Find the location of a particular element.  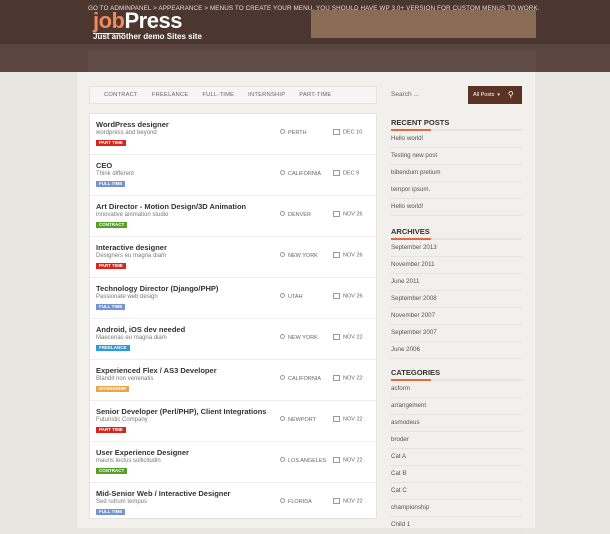

categories-item: asmodeus is located at coordinates (456, 423).